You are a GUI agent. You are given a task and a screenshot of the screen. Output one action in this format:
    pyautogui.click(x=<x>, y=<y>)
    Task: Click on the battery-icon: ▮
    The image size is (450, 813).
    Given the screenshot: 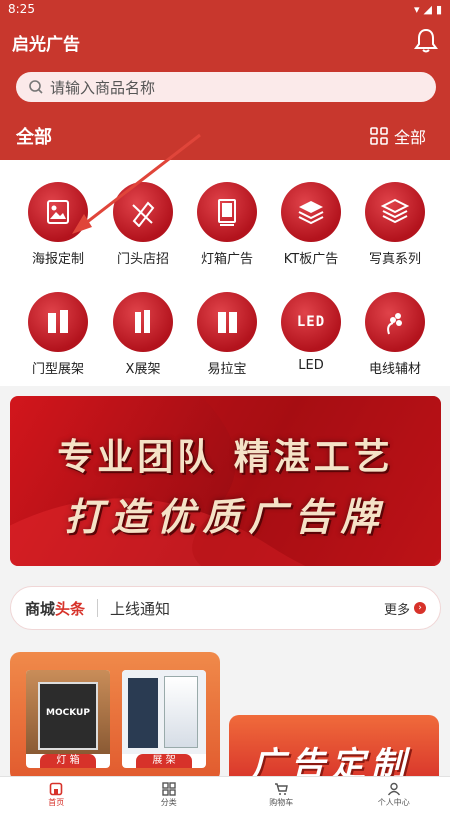 What is the action you would take?
    pyautogui.click(x=438, y=9)
    